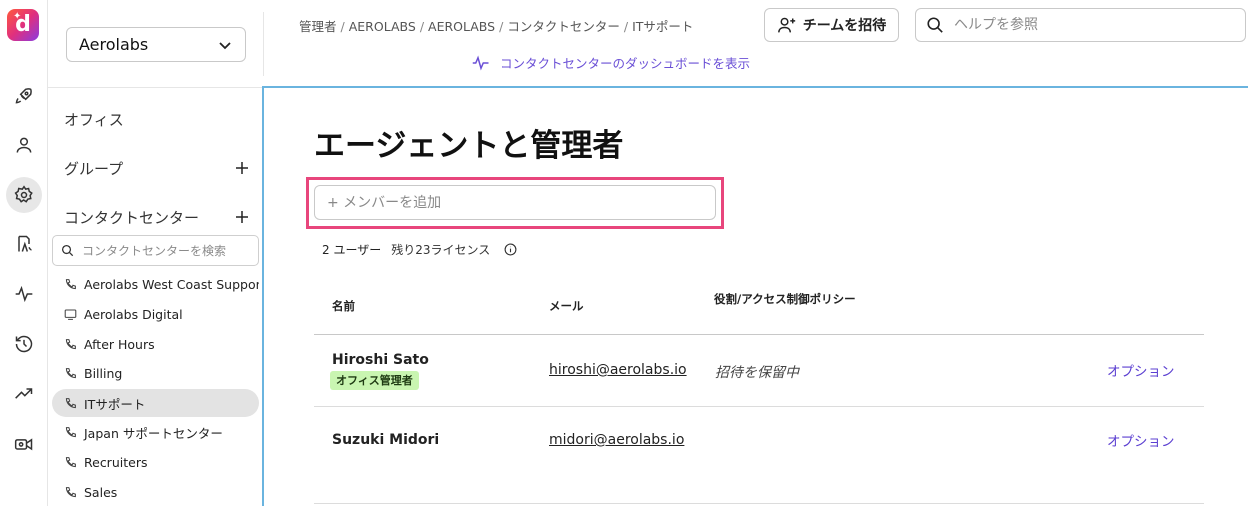 The height and width of the screenshot is (506, 1248). I want to click on sidebar-section-group: グループ, so click(93, 168).